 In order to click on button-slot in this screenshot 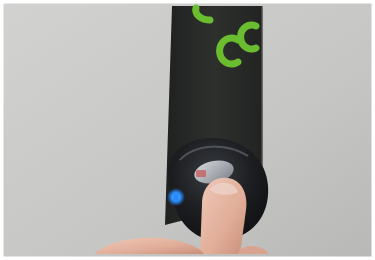, I will do `click(201, 173)`.